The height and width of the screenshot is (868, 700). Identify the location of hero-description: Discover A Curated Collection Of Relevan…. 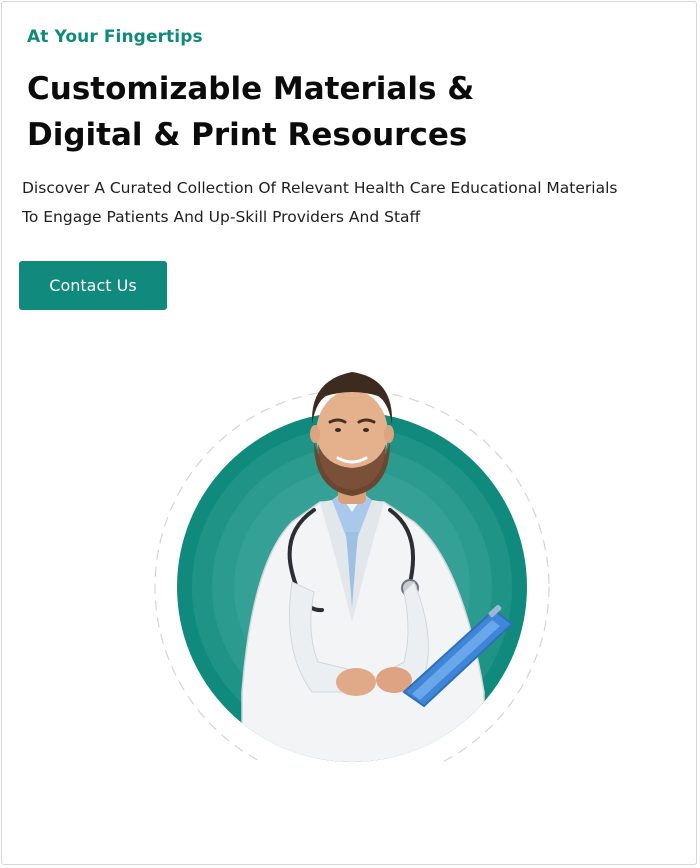
(352, 203).